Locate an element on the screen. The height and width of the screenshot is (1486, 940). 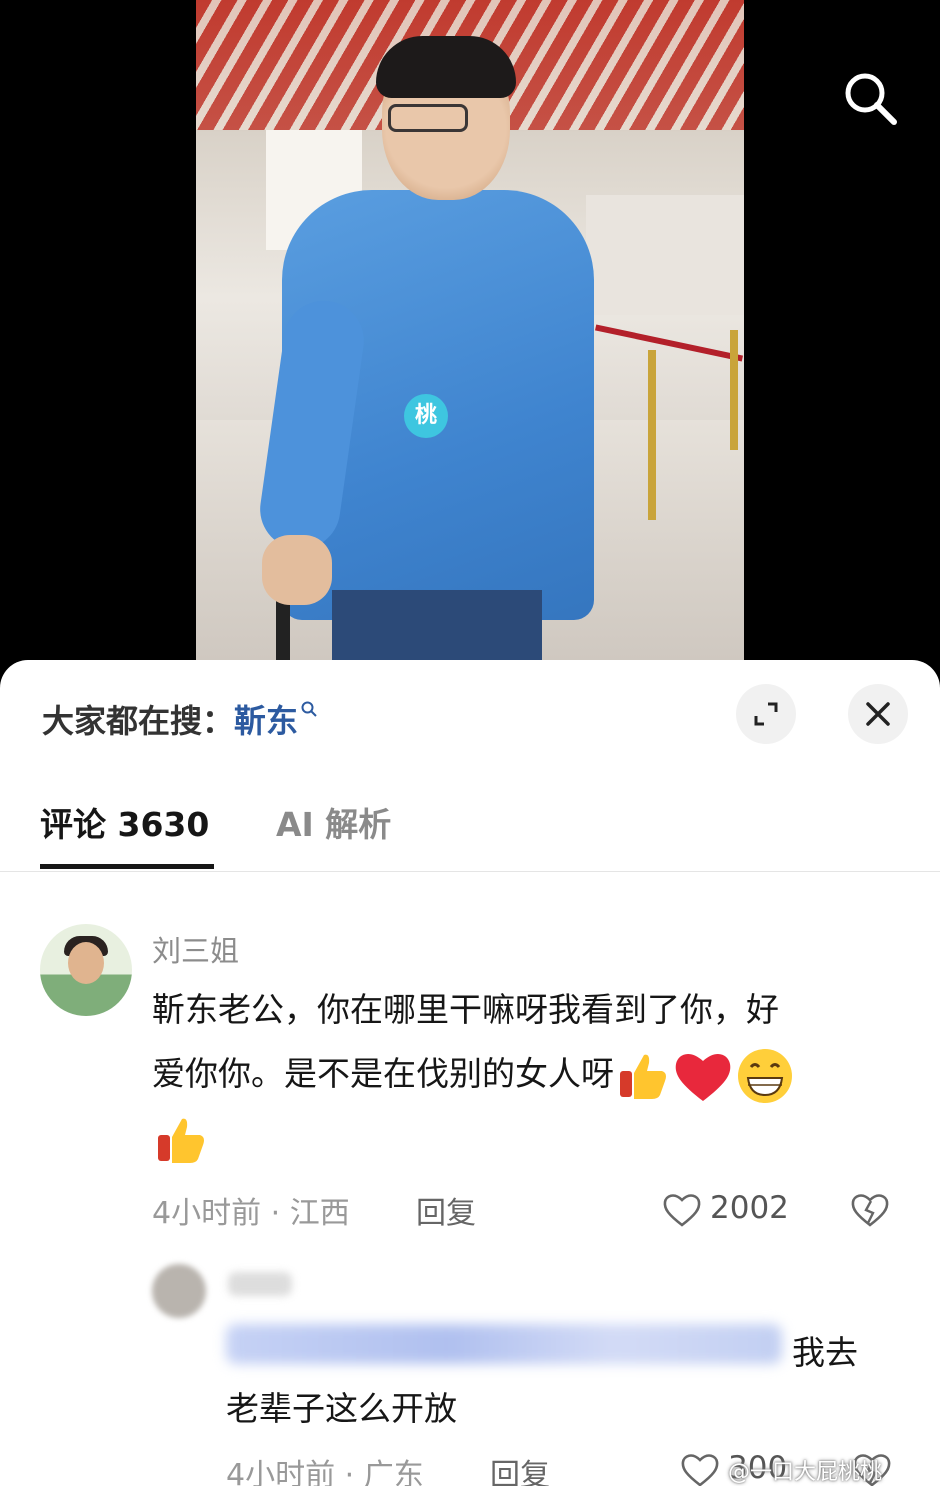
close-icon is located at coordinates (878, 714).